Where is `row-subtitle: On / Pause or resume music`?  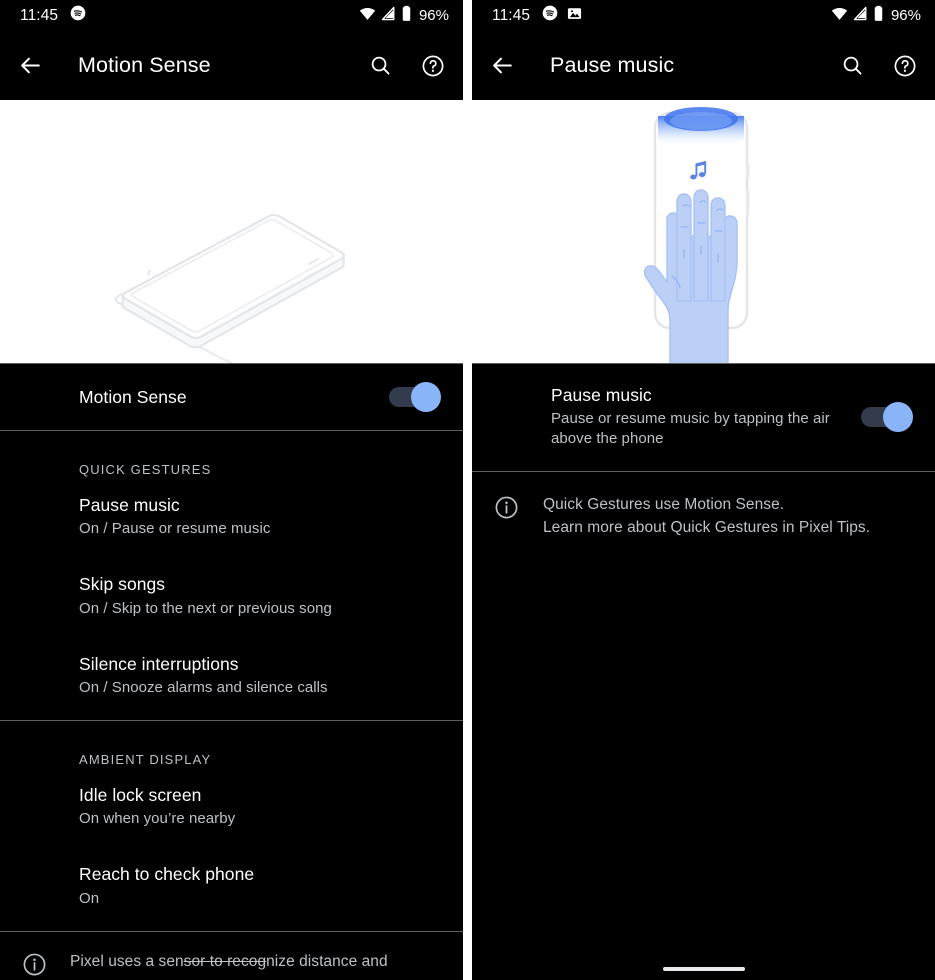
row-subtitle: On / Pause or resume music is located at coordinates (175, 529).